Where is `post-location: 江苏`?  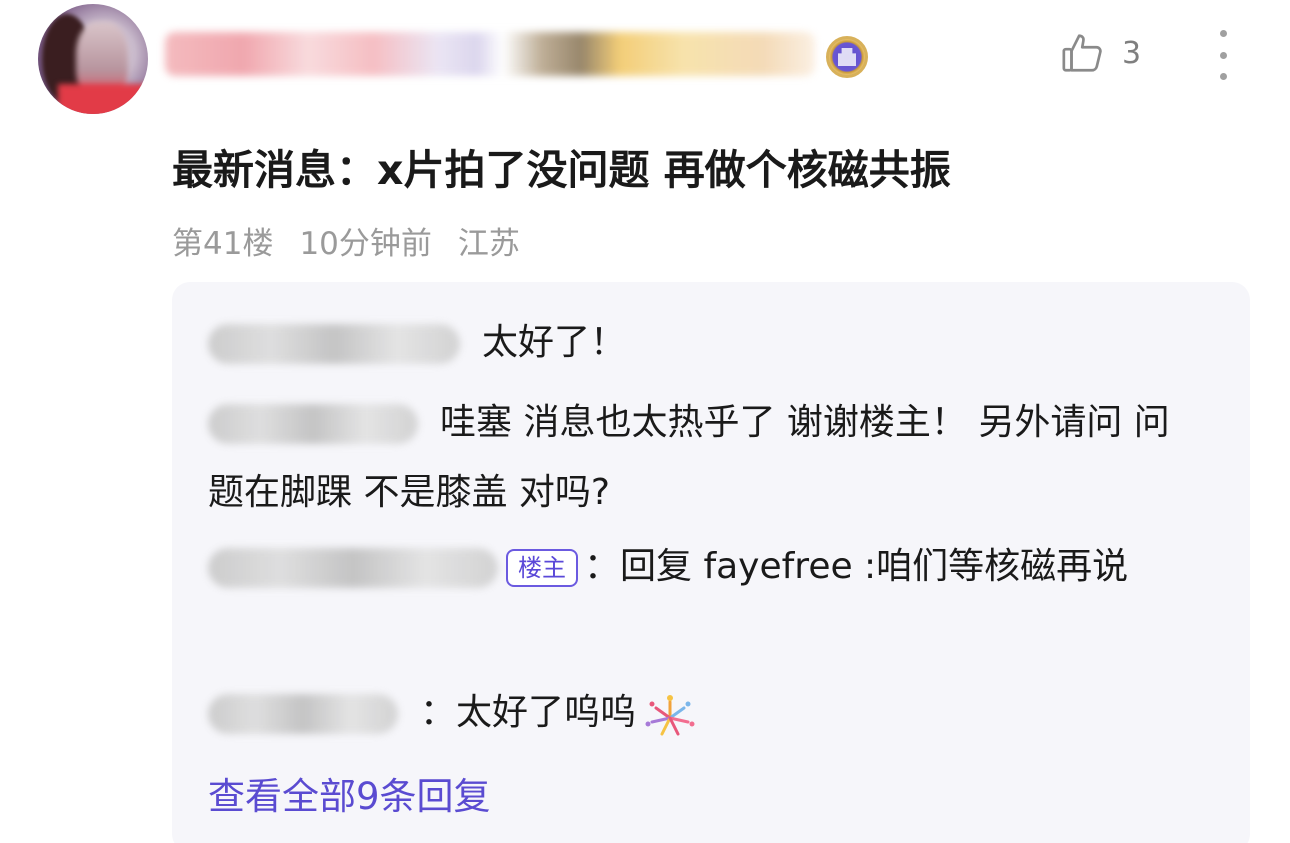 post-location: 江苏 is located at coordinates (488, 244).